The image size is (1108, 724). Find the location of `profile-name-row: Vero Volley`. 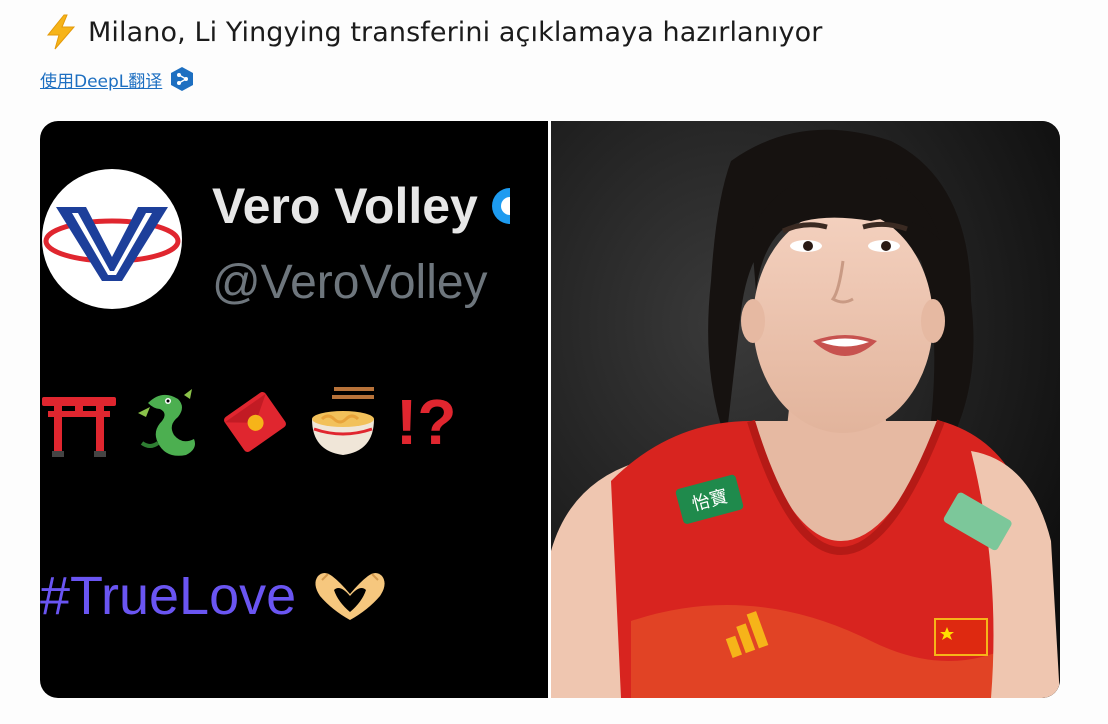

profile-name-row: Vero Volley is located at coordinates (361, 206).